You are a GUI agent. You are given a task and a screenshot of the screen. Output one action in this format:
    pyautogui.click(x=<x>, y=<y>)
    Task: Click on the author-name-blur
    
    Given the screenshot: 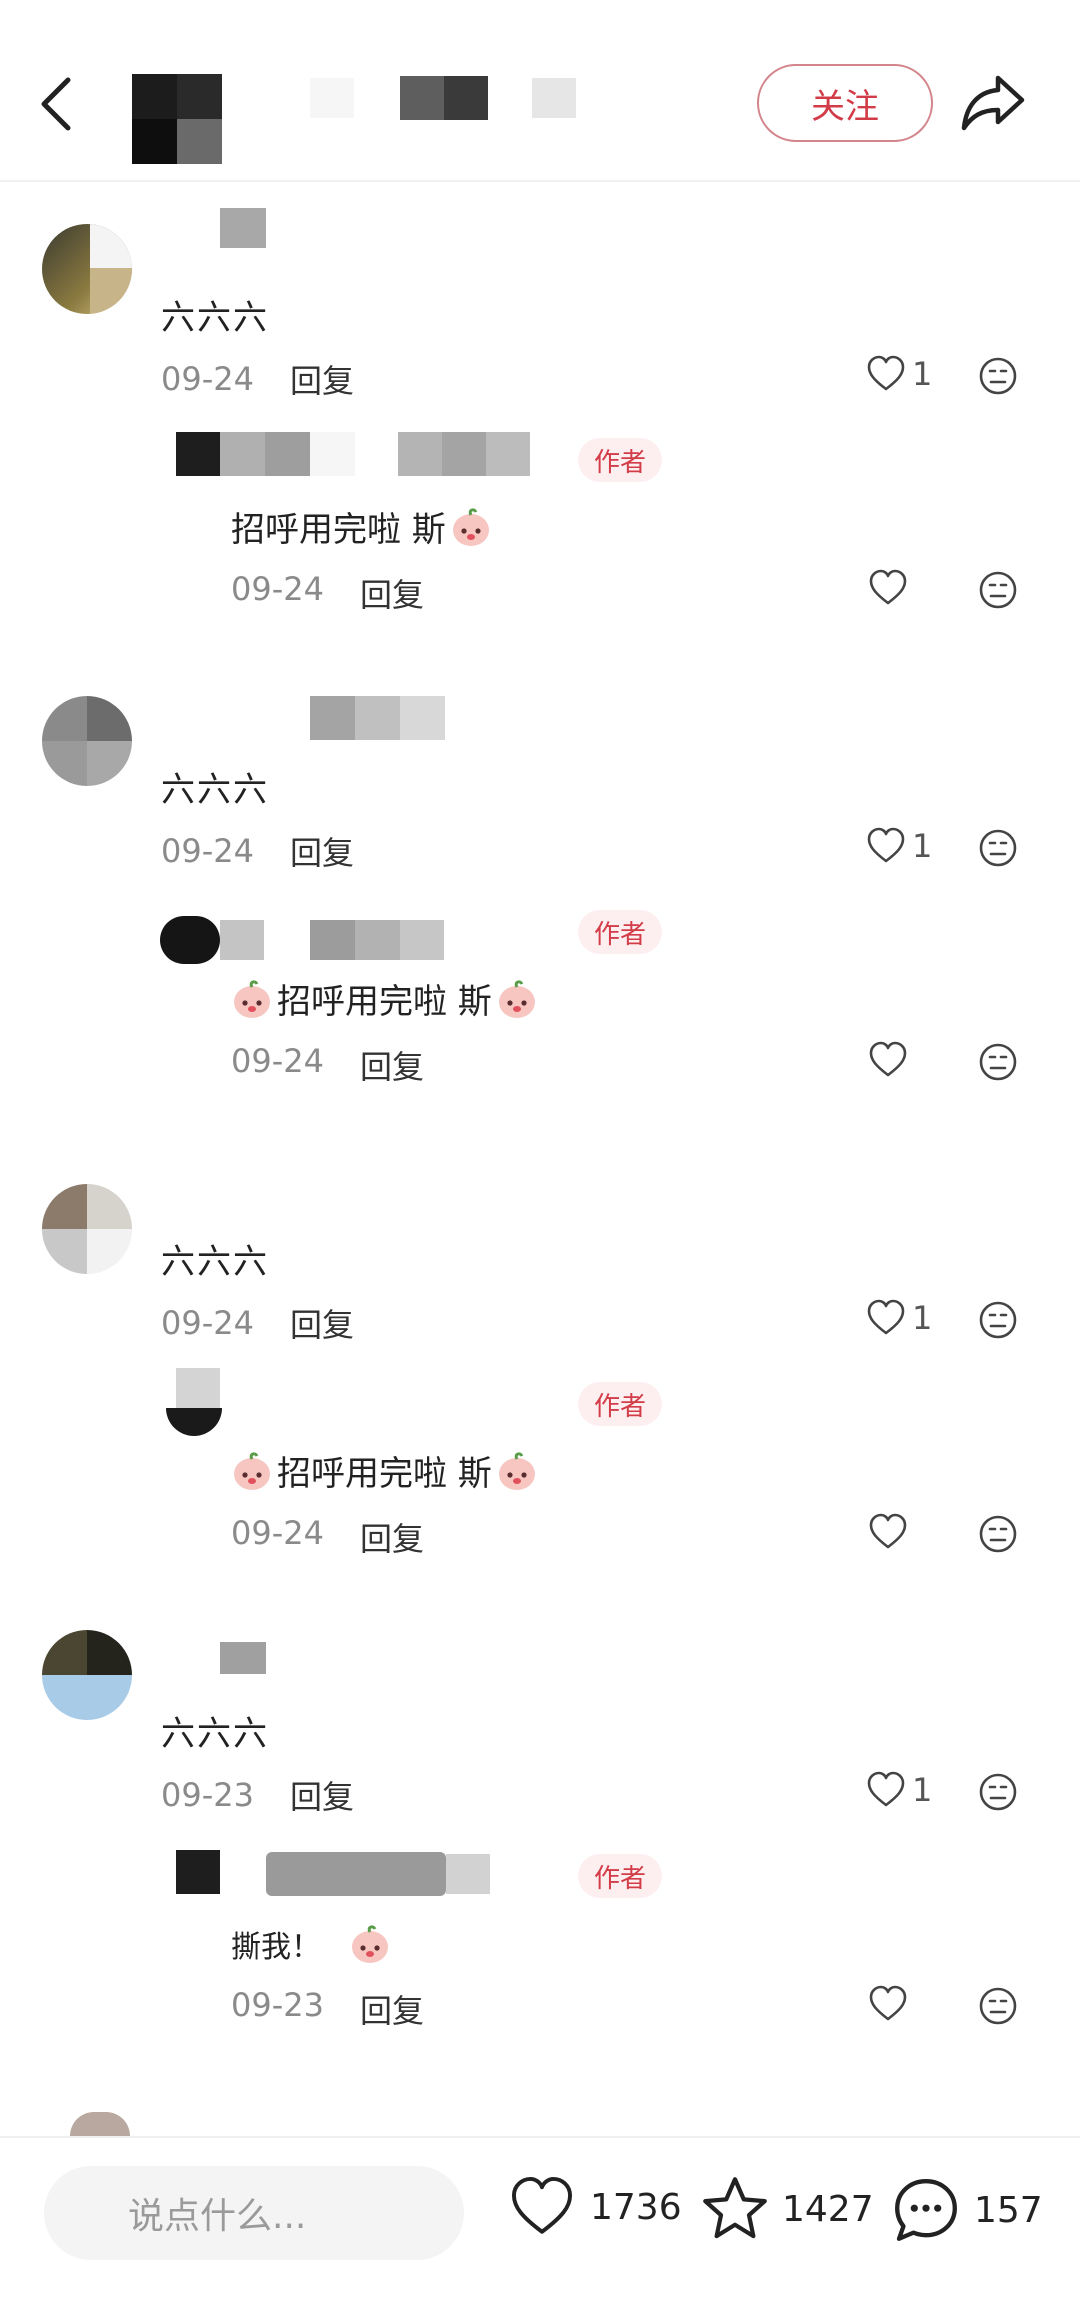 What is the action you would take?
    pyautogui.click(x=445, y=98)
    